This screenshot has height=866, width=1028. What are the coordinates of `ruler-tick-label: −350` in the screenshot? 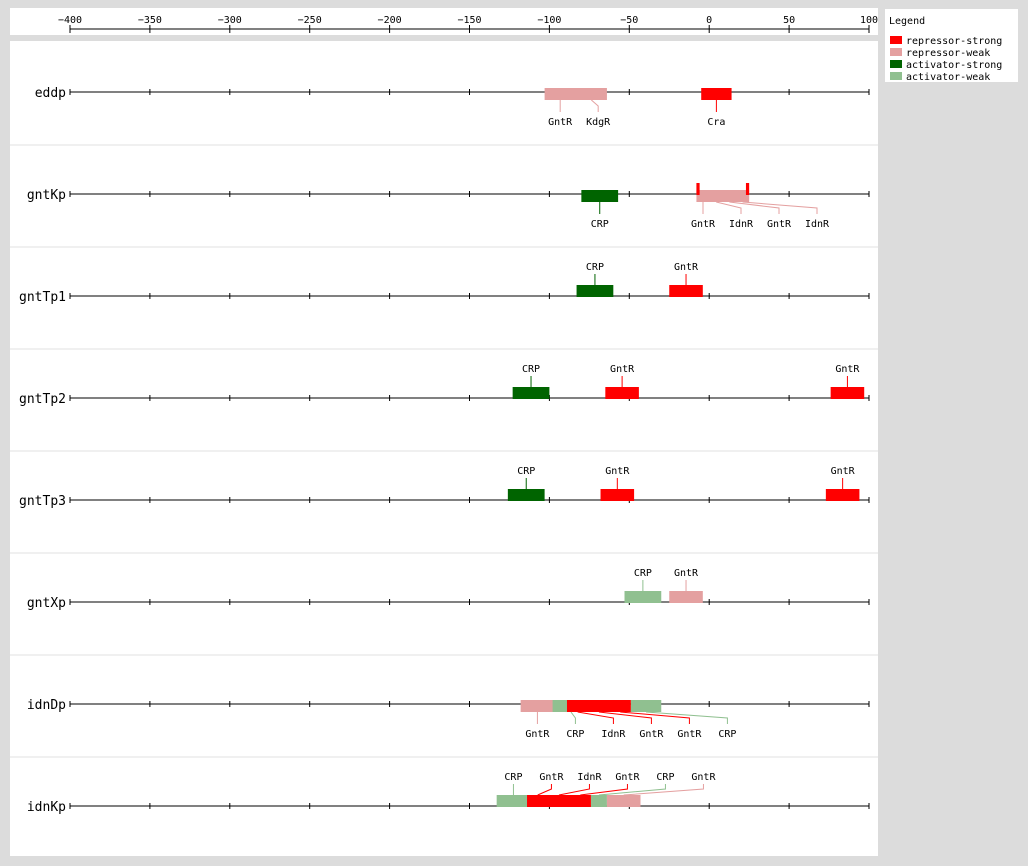 It's located at (150, 20).